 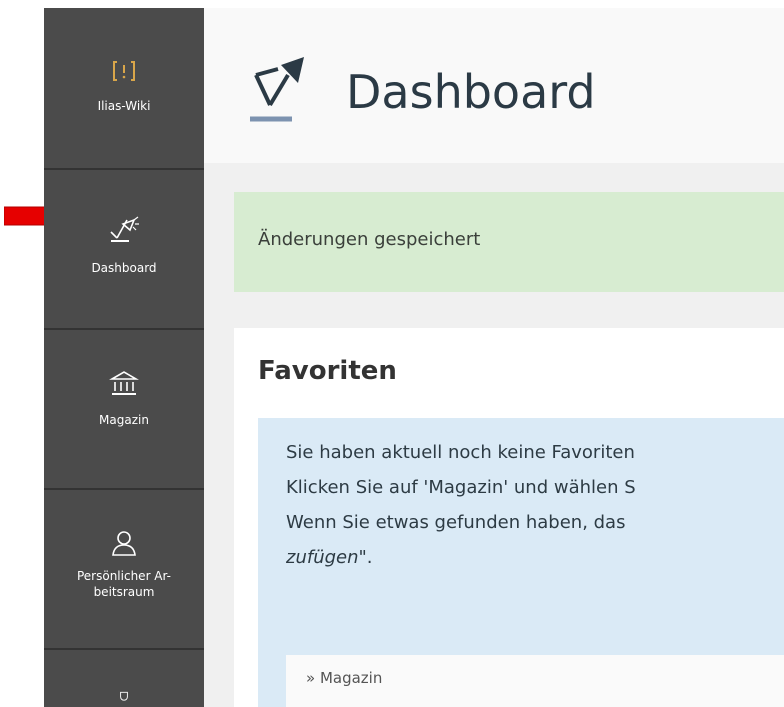 I want to click on info-line-1: Sie haben aktuell noch keine Favoriten, so click(x=460, y=452).